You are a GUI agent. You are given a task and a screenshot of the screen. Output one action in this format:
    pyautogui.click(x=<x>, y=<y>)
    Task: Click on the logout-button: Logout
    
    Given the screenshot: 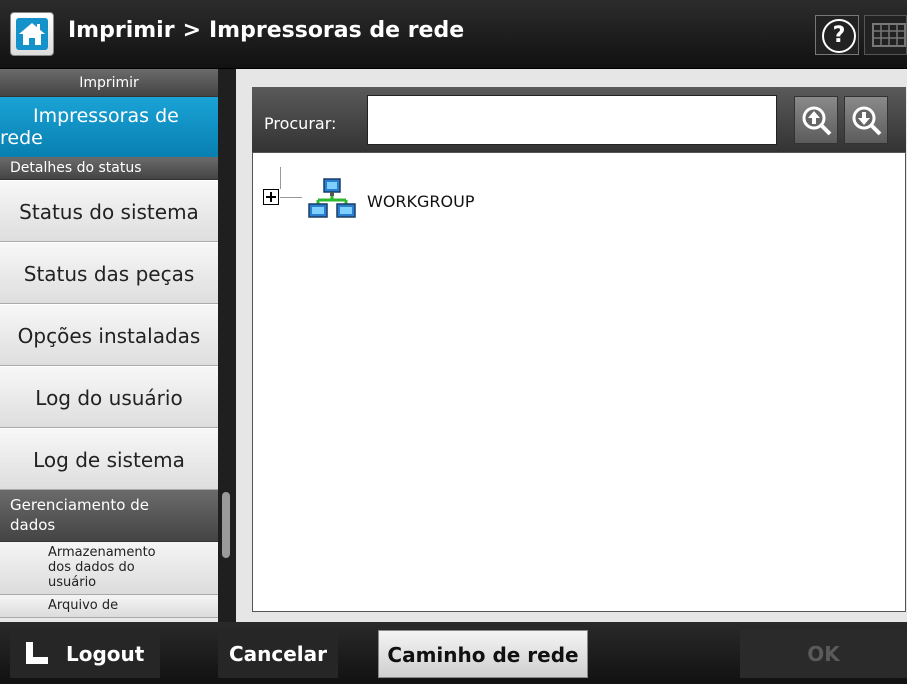 What is the action you would take?
    pyautogui.click(x=85, y=654)
    